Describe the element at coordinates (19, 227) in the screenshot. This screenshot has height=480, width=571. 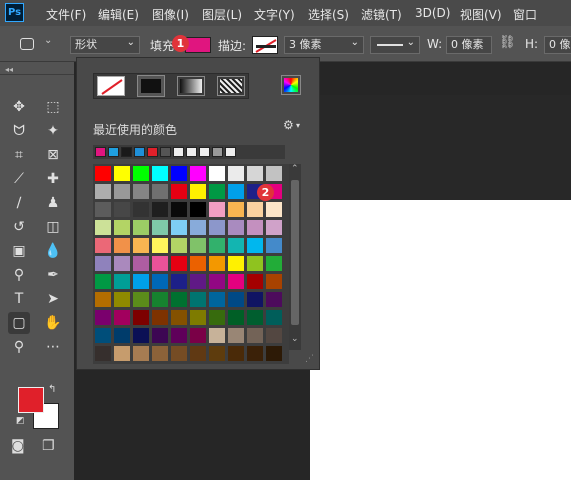
I see `history-brush-tool-icon: ↺` at that location.